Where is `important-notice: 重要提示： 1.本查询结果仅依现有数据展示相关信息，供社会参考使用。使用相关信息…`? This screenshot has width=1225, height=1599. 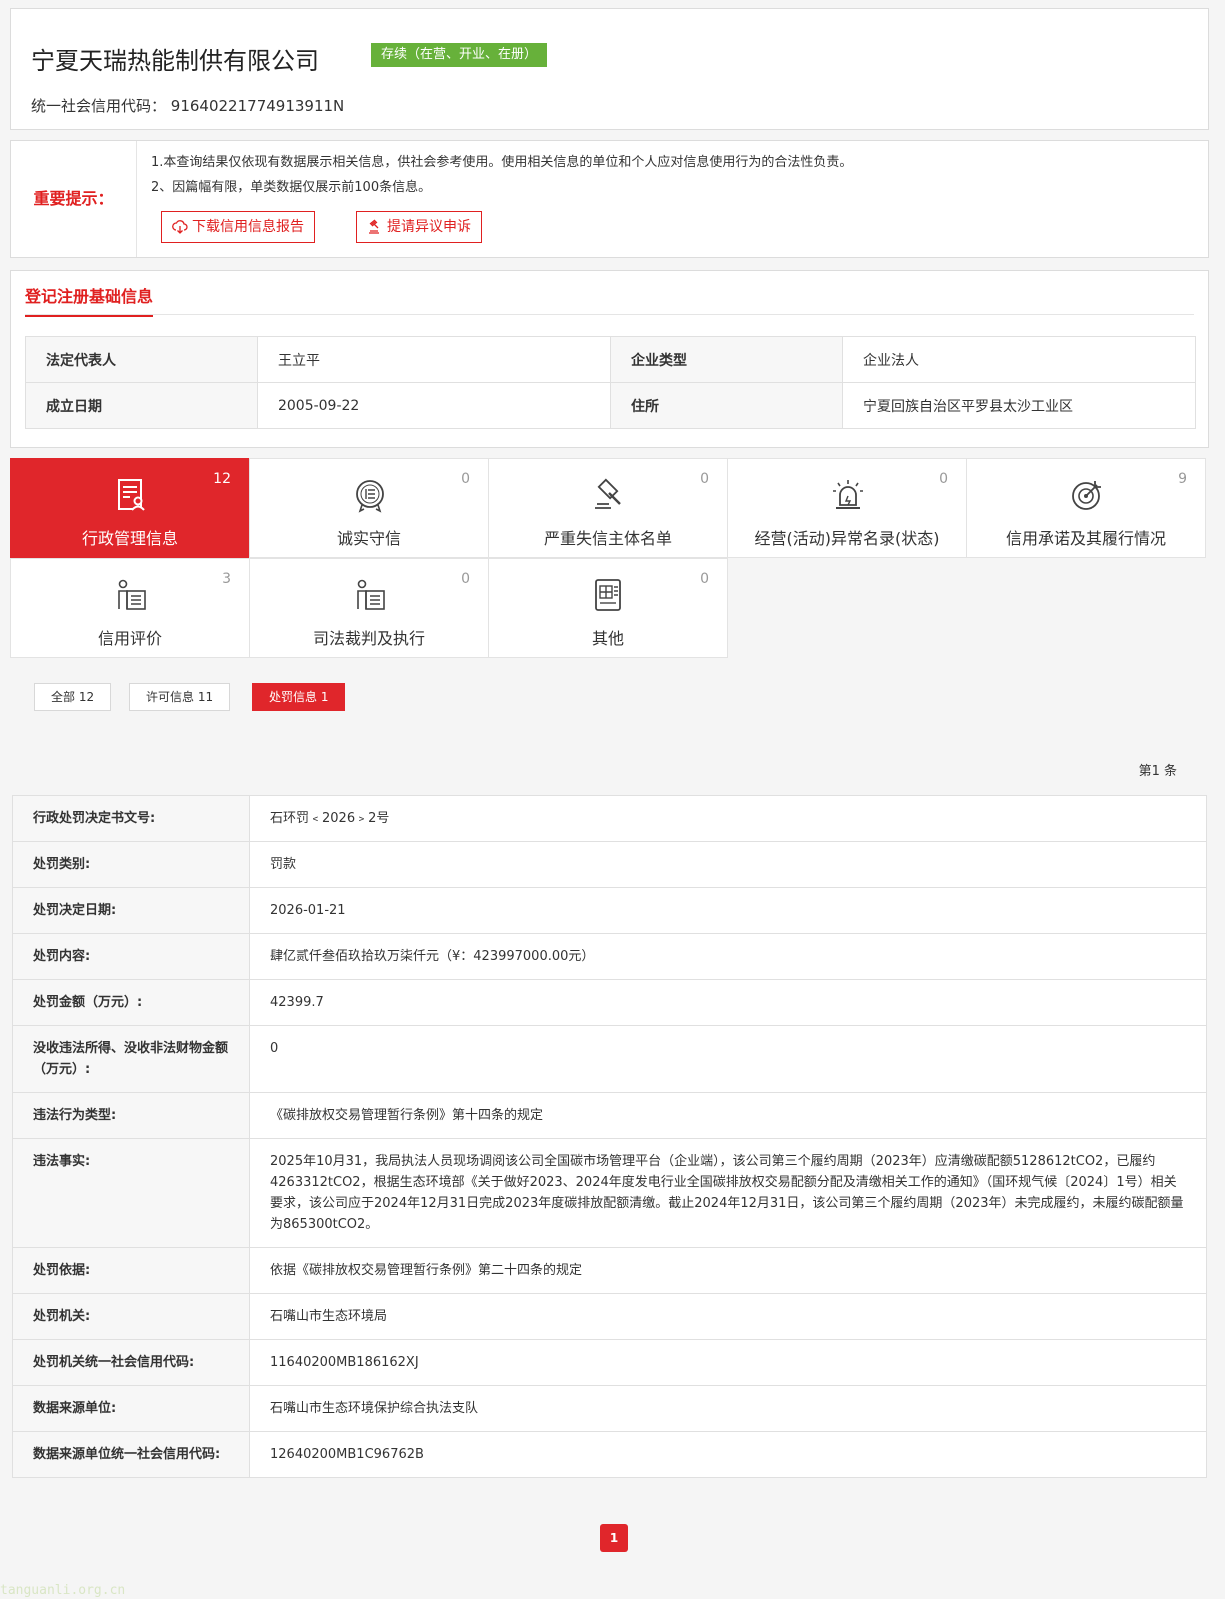
important-notice: 重要提示： 1.本查询结果仅依现有数据展示相关信息，供社会参考使用。使用相关信息… is located at coordinates (609, 199).